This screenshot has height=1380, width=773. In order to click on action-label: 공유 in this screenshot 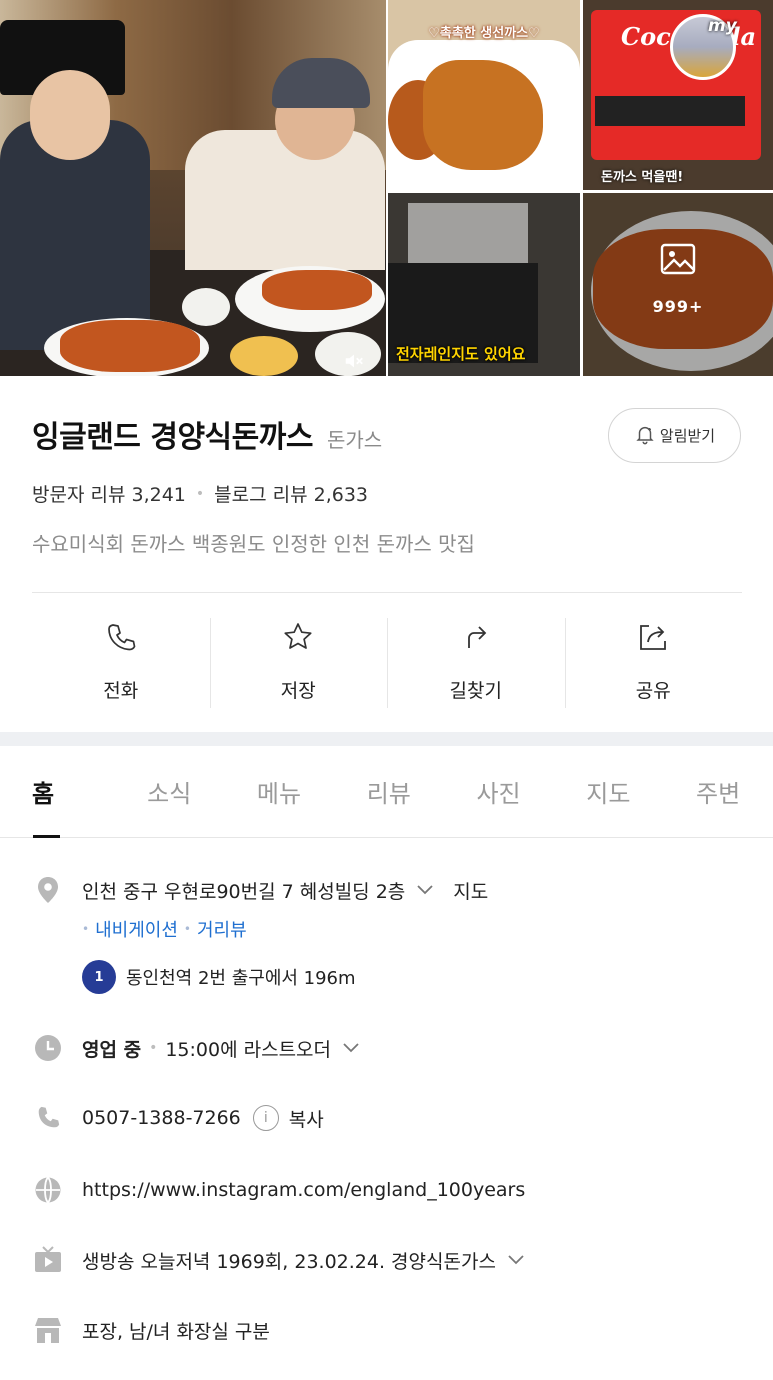, I will do `click(653, 691)`.